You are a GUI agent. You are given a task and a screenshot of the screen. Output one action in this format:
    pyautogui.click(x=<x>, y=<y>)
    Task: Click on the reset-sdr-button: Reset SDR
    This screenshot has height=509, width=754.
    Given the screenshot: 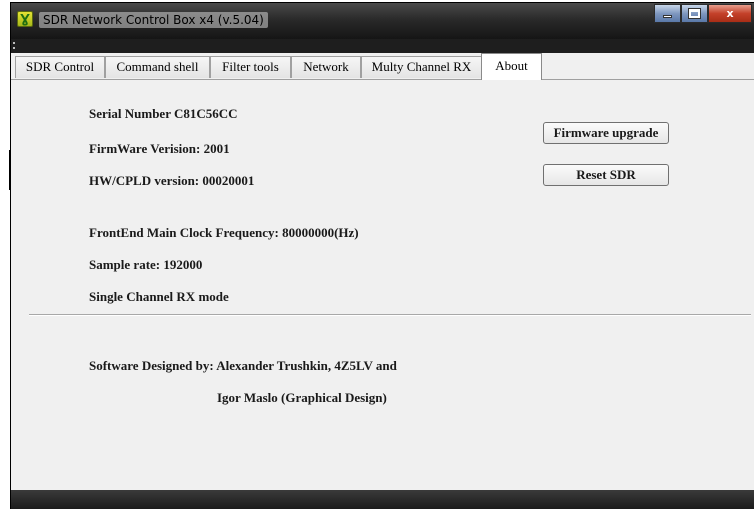 What is the action you would take?
    pyautogui.click(x=606, y=175)
    